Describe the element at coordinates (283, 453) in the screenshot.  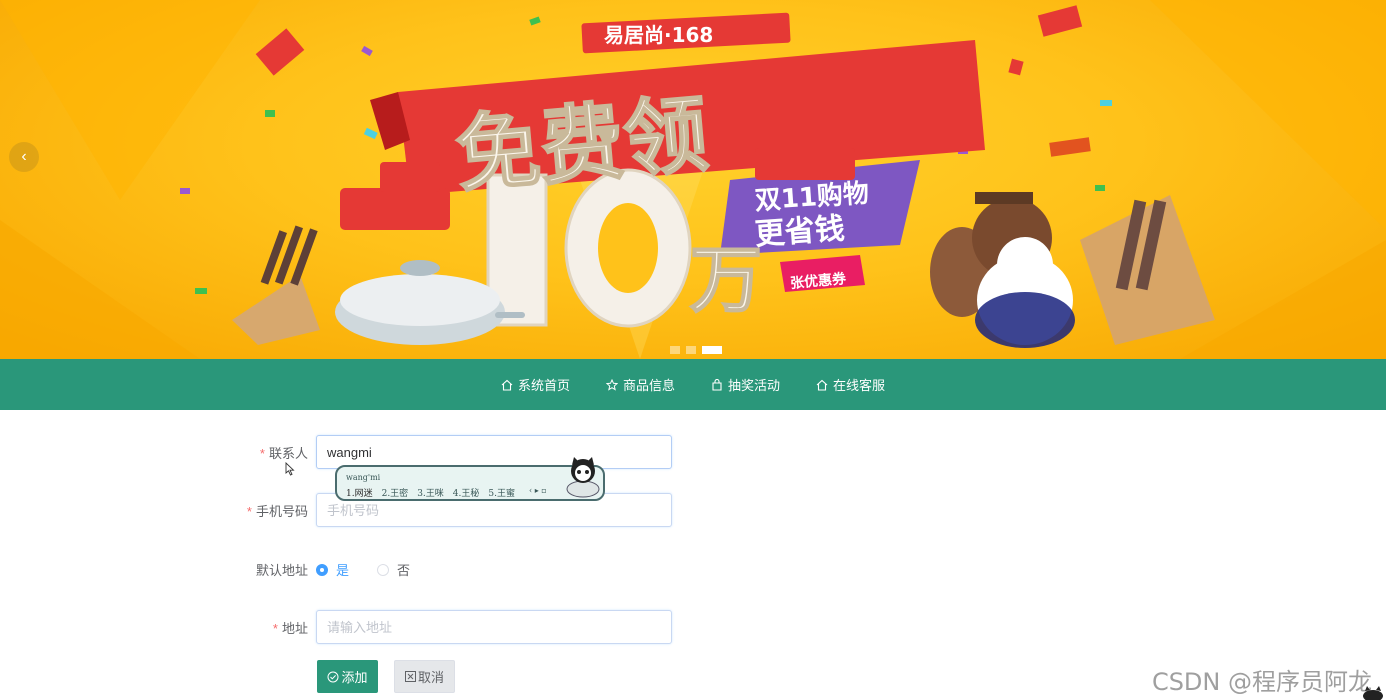
I see `contact-label: * 联系人` at that location.